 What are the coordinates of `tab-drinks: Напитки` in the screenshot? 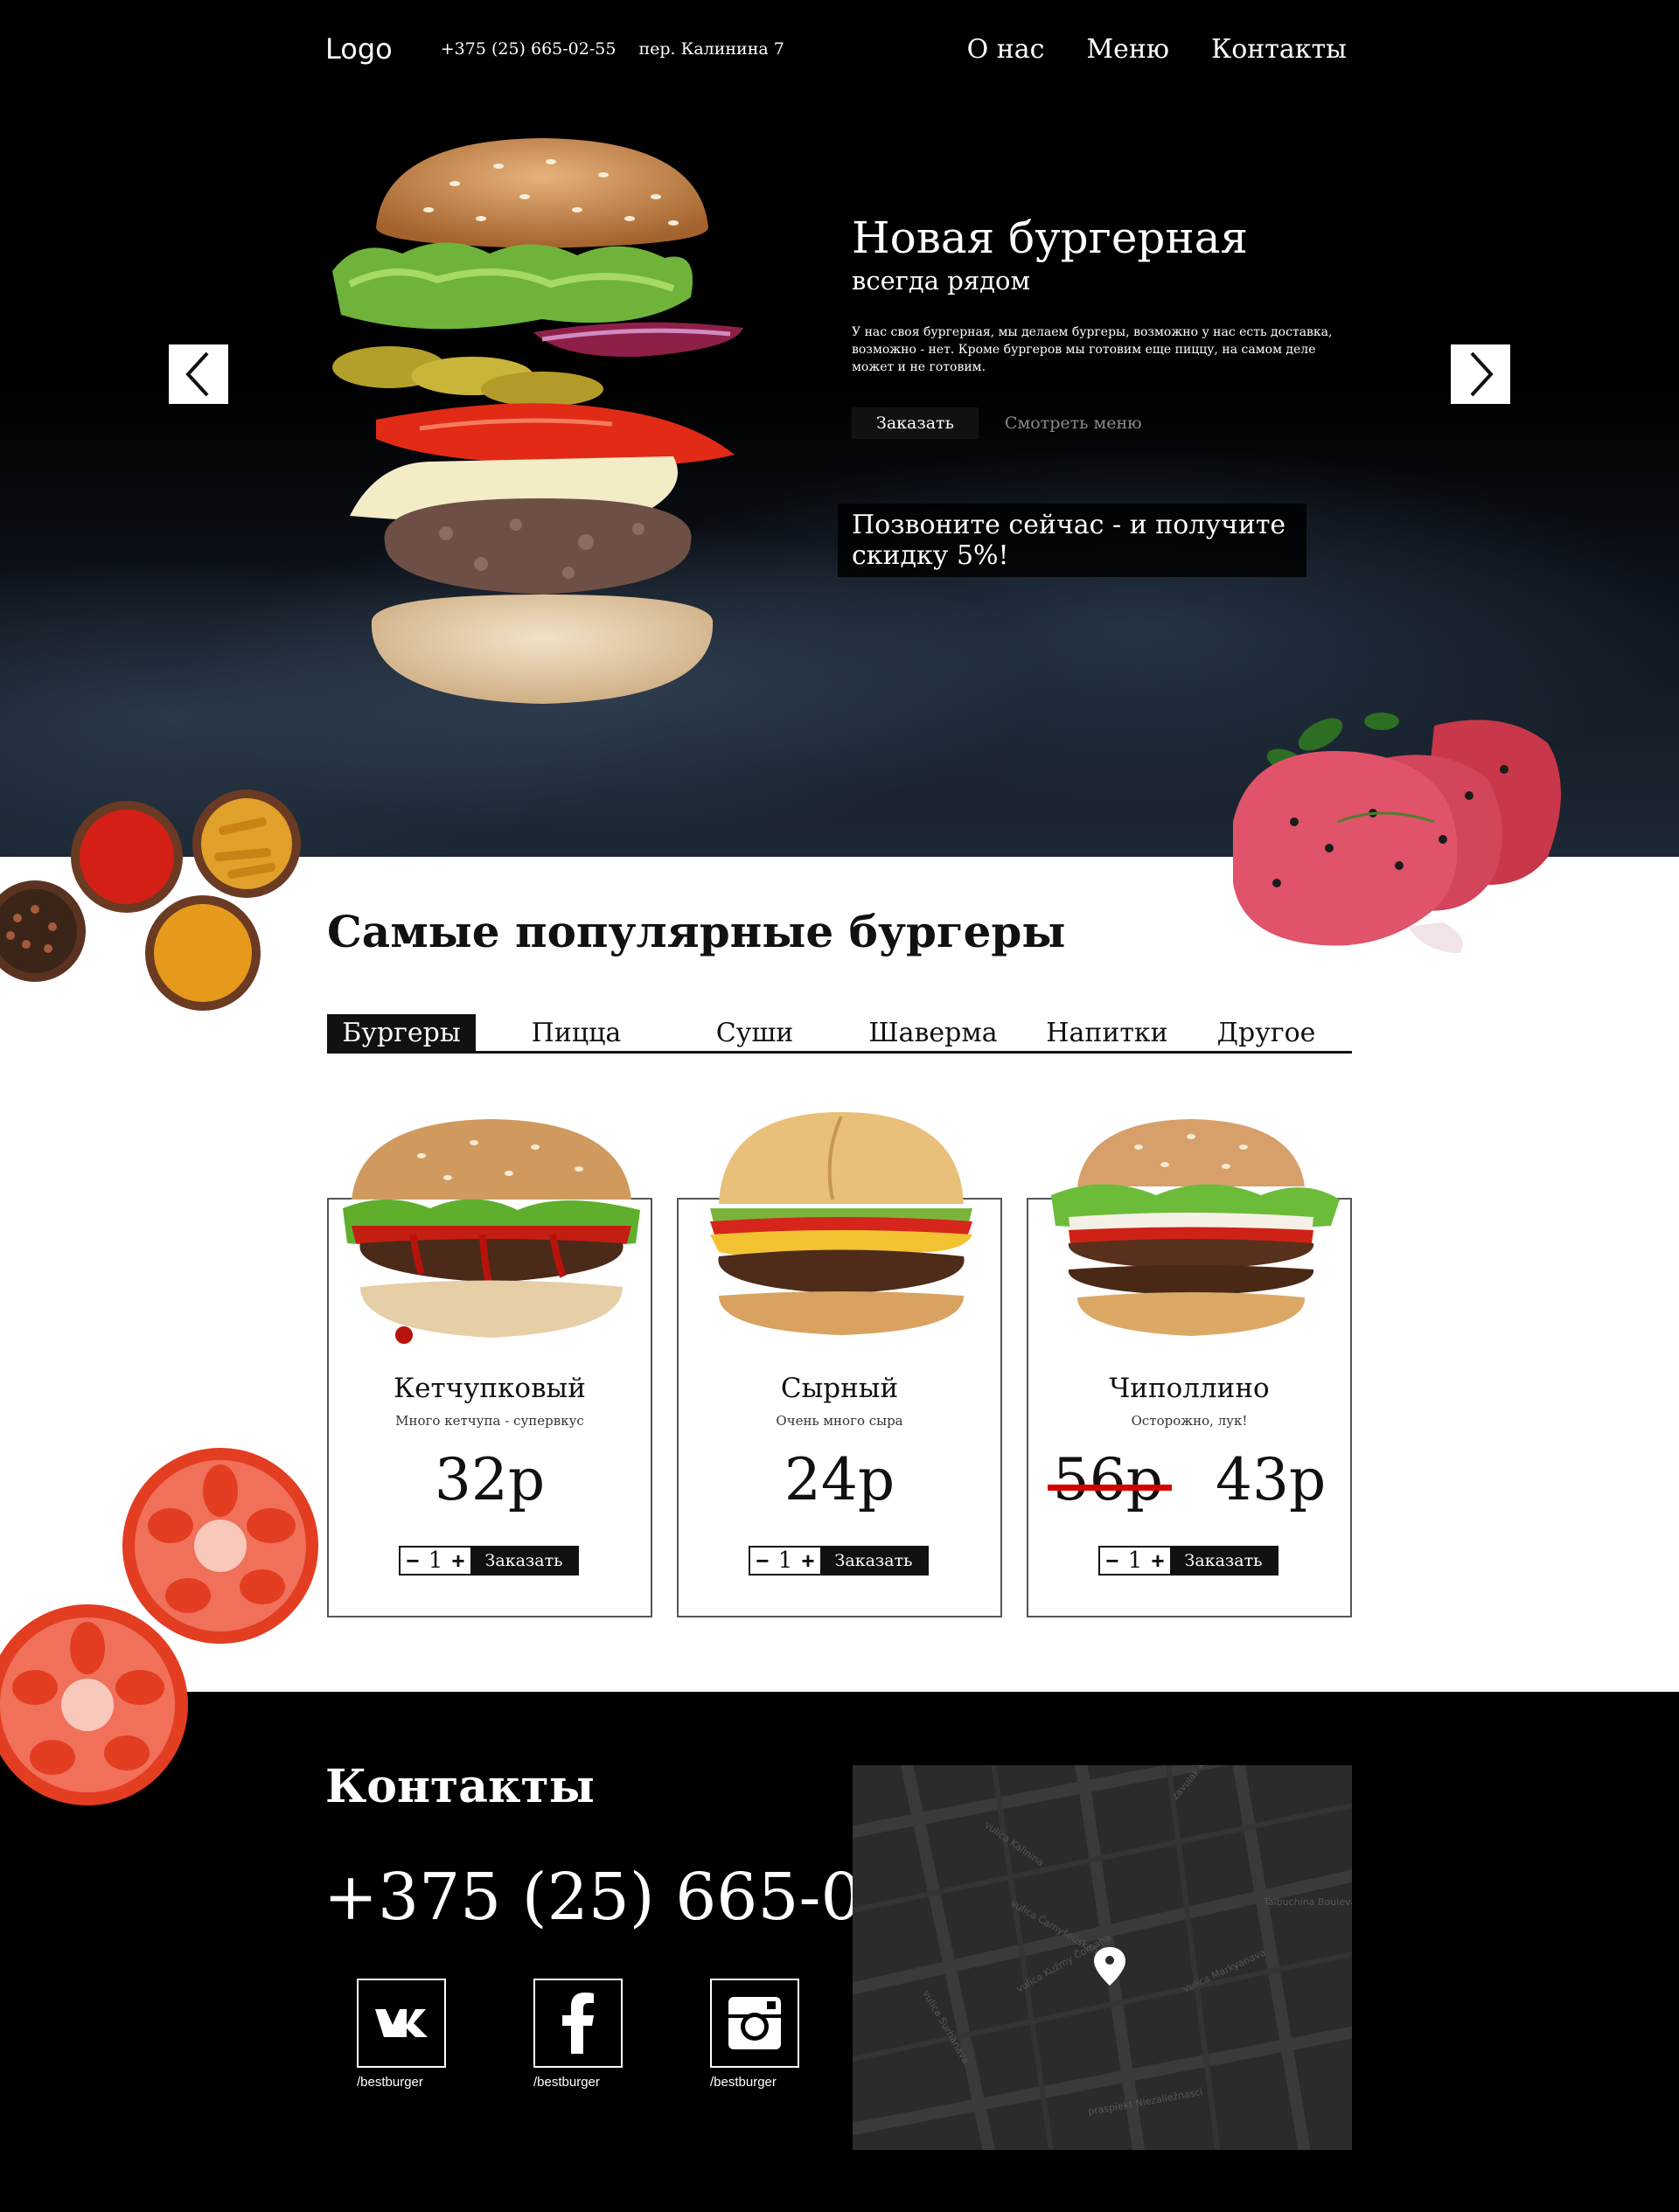 It's located at (1108, 1032).